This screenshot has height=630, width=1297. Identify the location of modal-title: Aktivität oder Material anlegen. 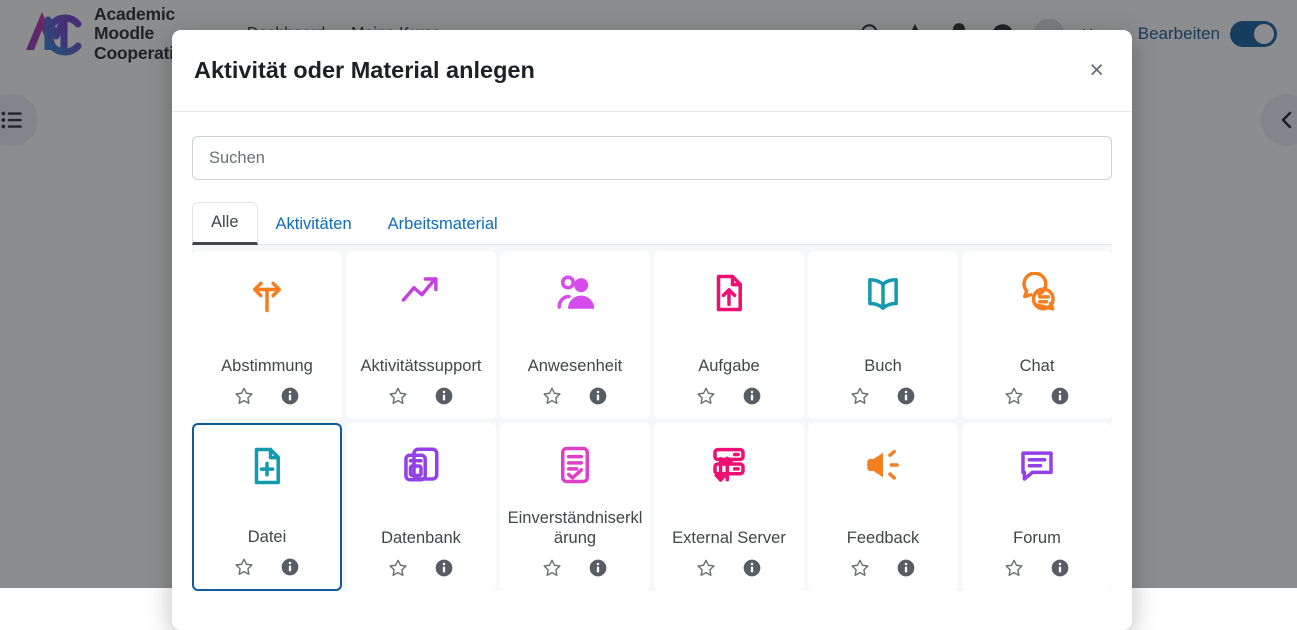
(364, 70).